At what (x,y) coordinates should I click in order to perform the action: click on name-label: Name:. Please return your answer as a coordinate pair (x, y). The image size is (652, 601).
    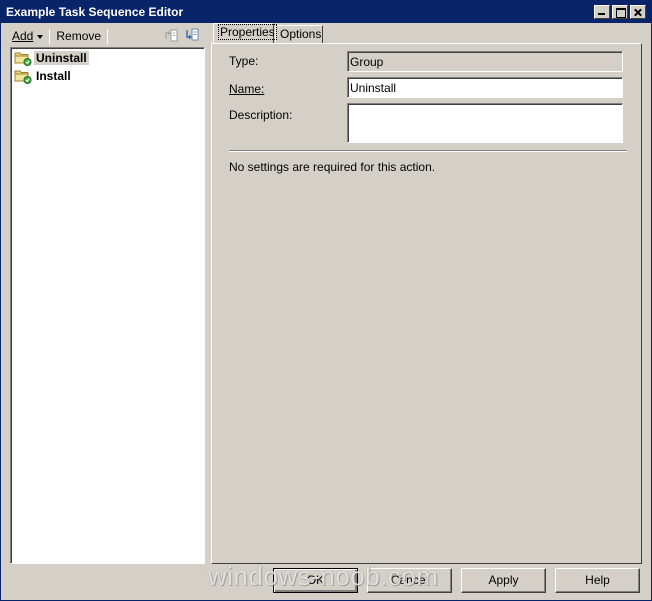
    Looking at the image, I should click on (246, 89).